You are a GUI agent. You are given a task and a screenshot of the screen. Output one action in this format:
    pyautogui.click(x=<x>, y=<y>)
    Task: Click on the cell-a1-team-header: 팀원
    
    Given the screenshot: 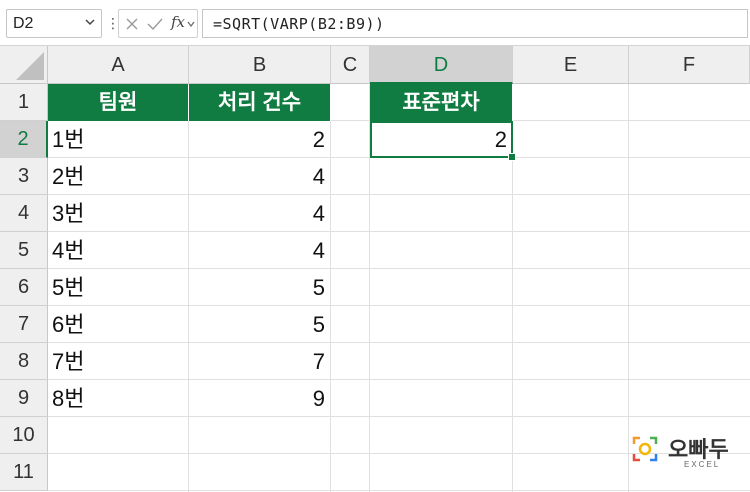 What is the action you would take?
    pyautogui.click(x=118, y=102)
    